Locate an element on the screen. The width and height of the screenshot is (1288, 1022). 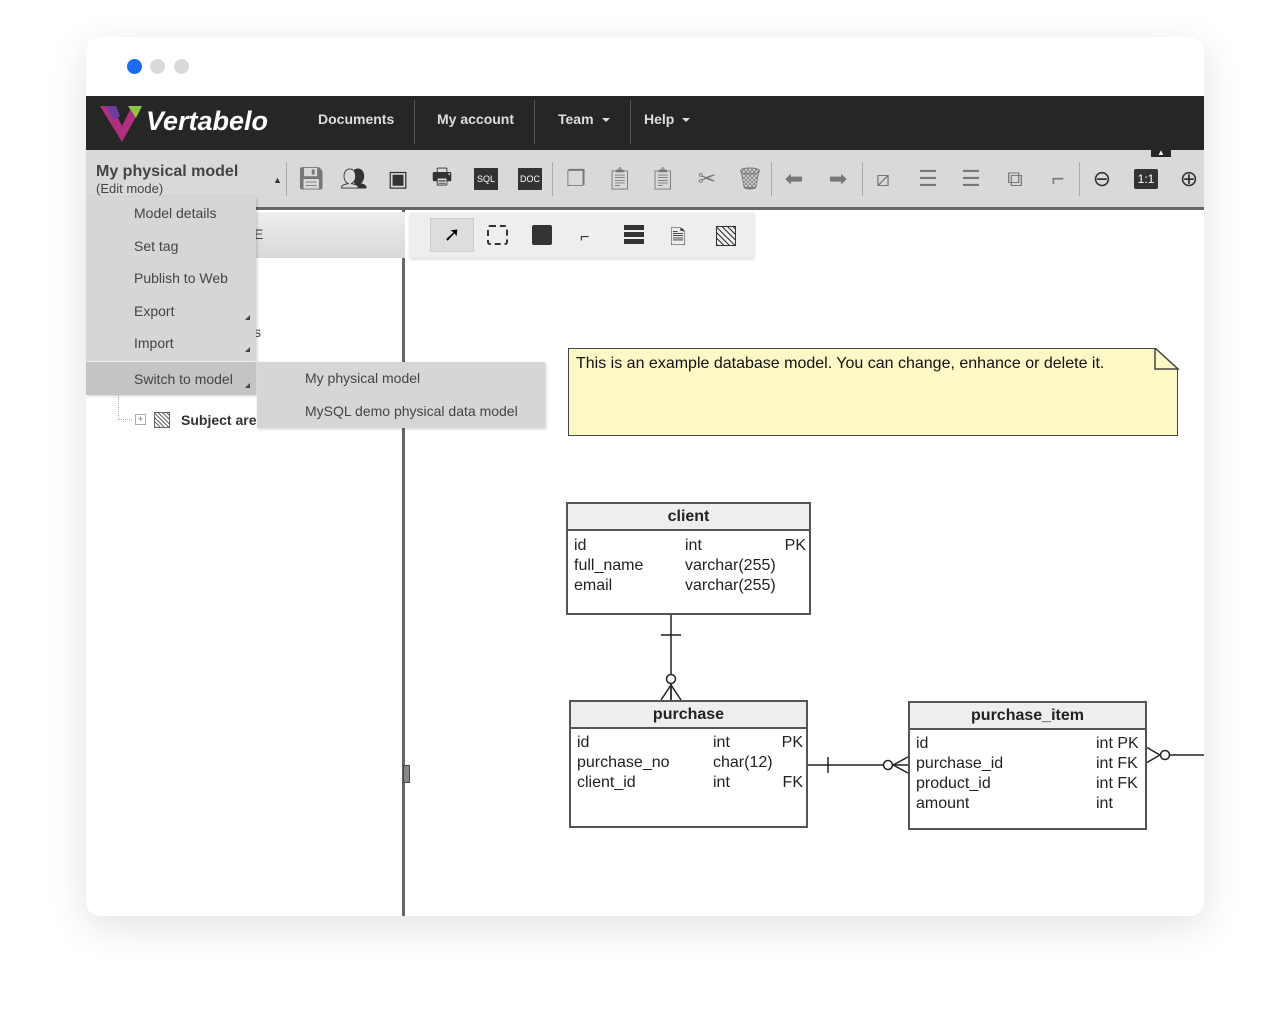
column-name: product_id is located at coordinates (953, 783).